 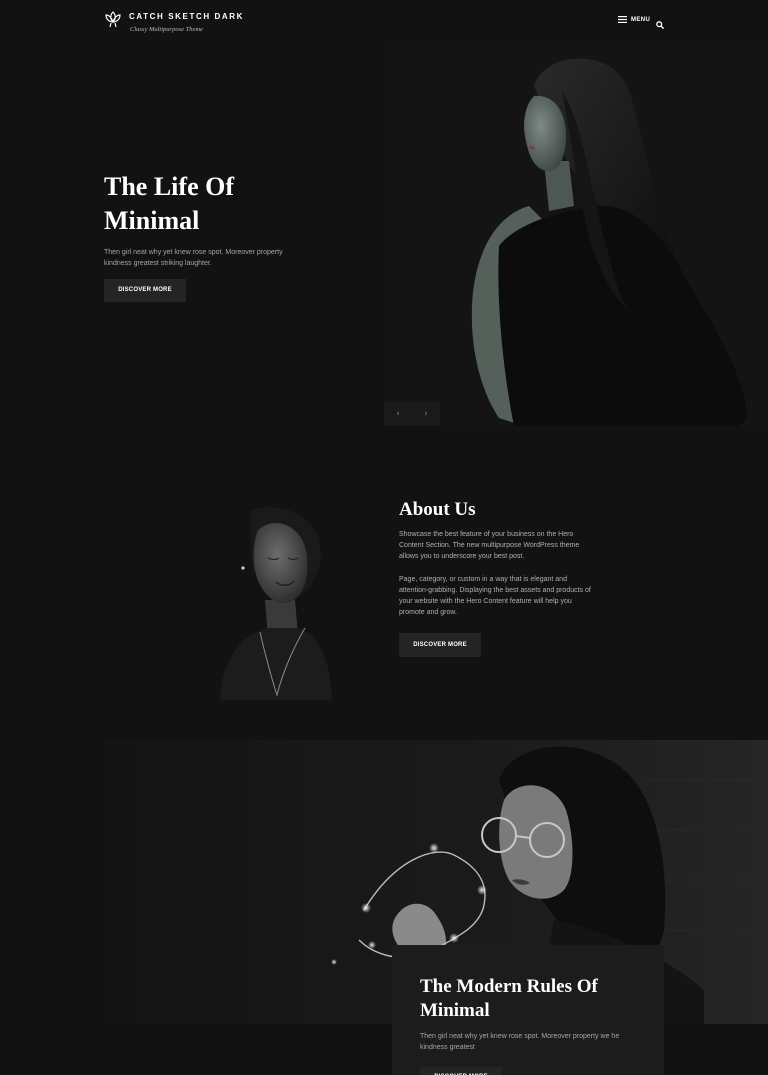 I want to click on search-button, so click(x=660, y=25).